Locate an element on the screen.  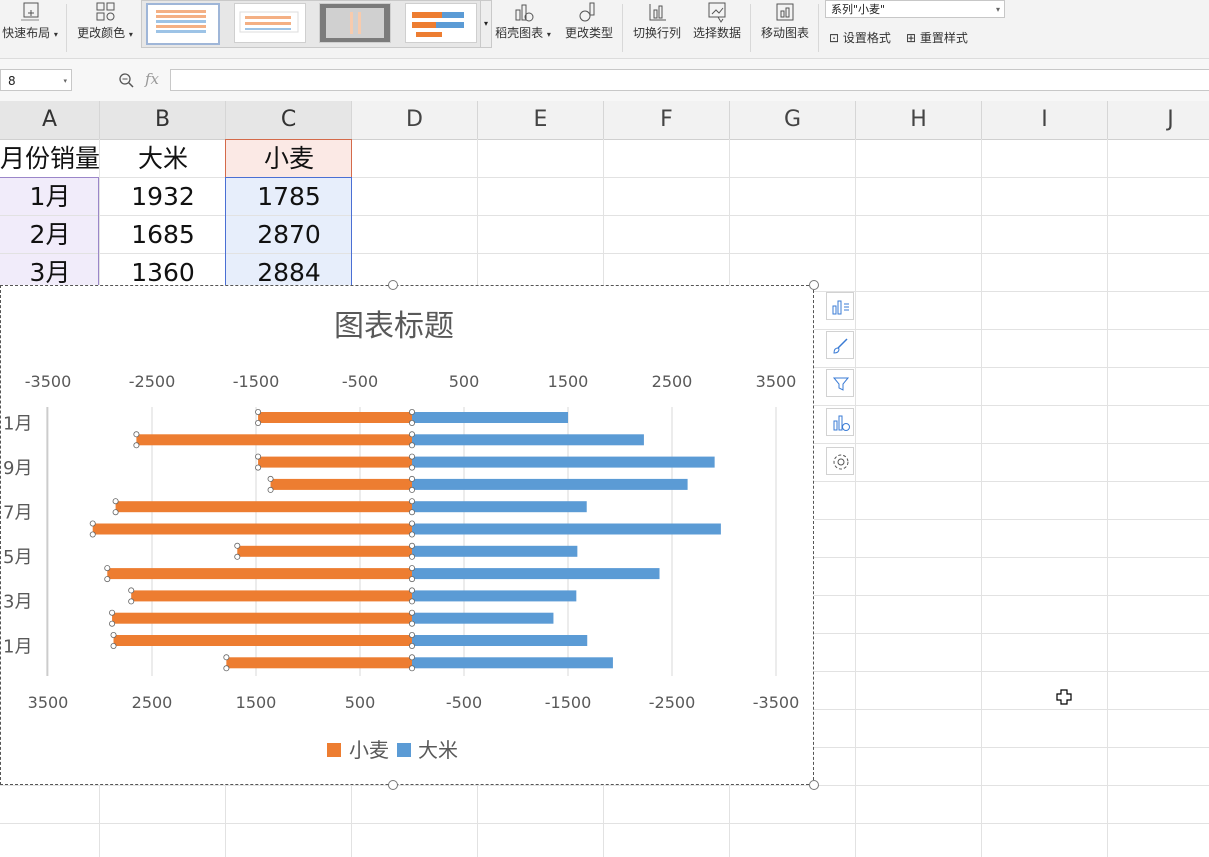
column-header-e: E is located at coordinates (541, 120).